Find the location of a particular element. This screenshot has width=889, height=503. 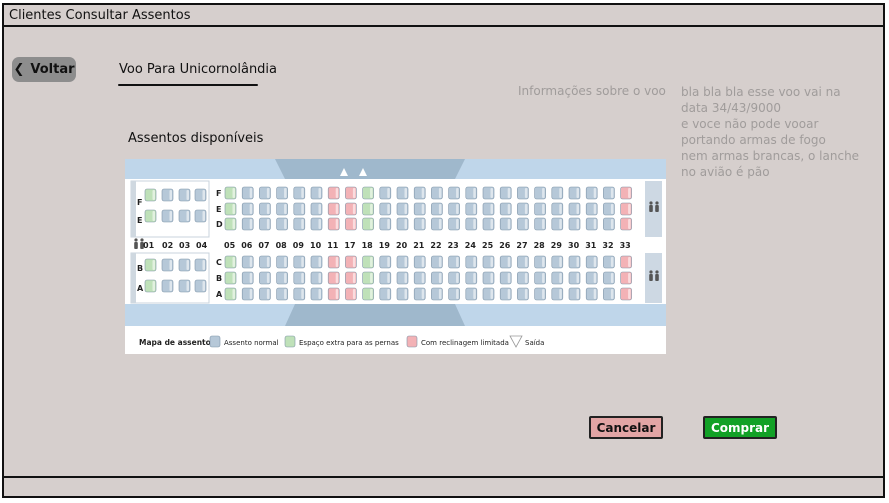

seats-title: Assentos disponíveis is located at coordinates (196, 138).